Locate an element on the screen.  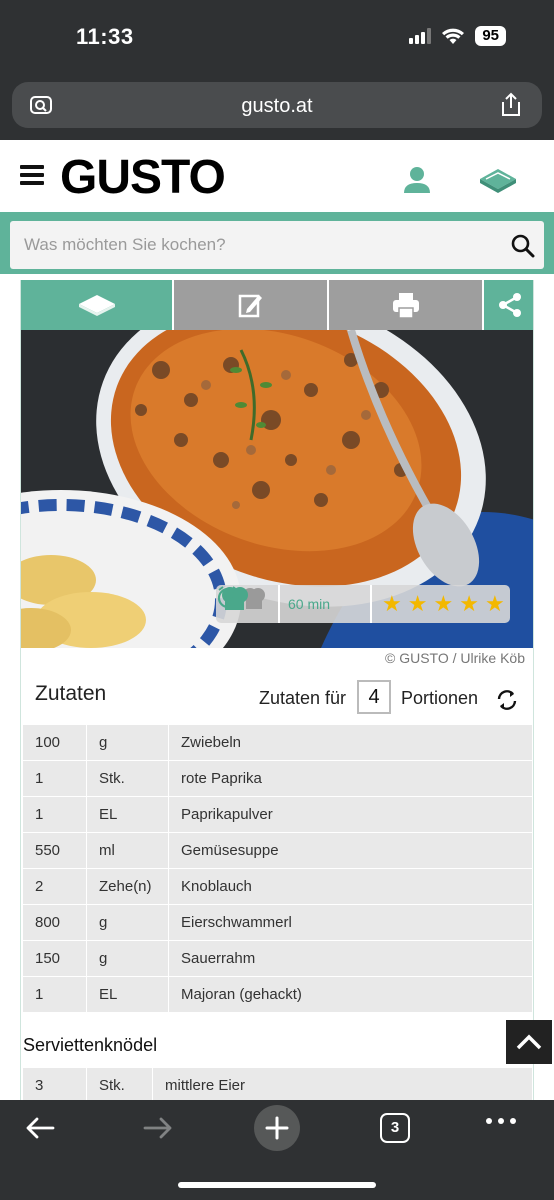
refresh-icon is located at coordinates (507, 700).